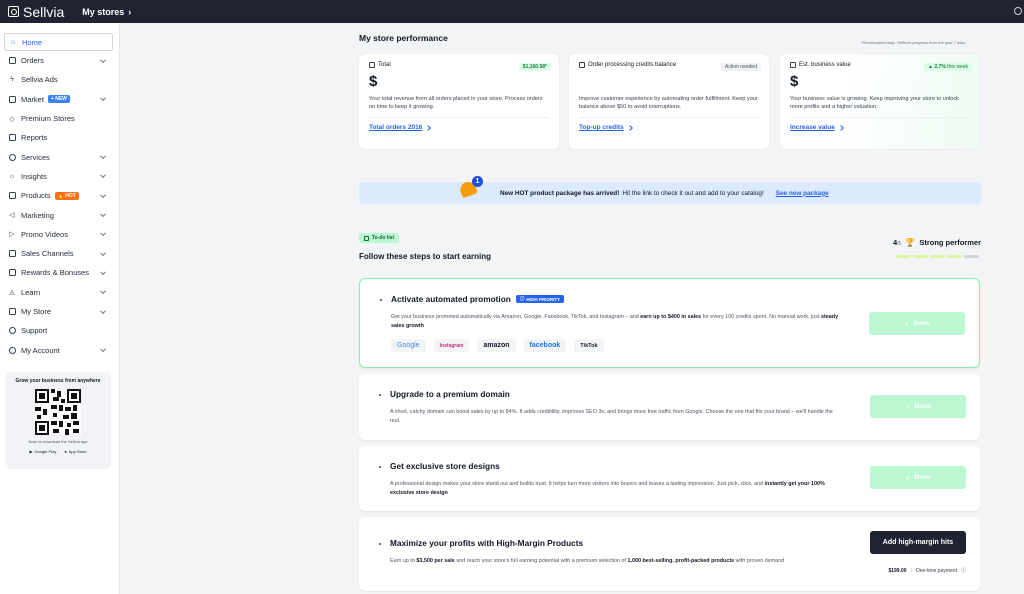  Describe the element at coordinates (12, 273) in the screenshot. I see `gift-icon` at that location.